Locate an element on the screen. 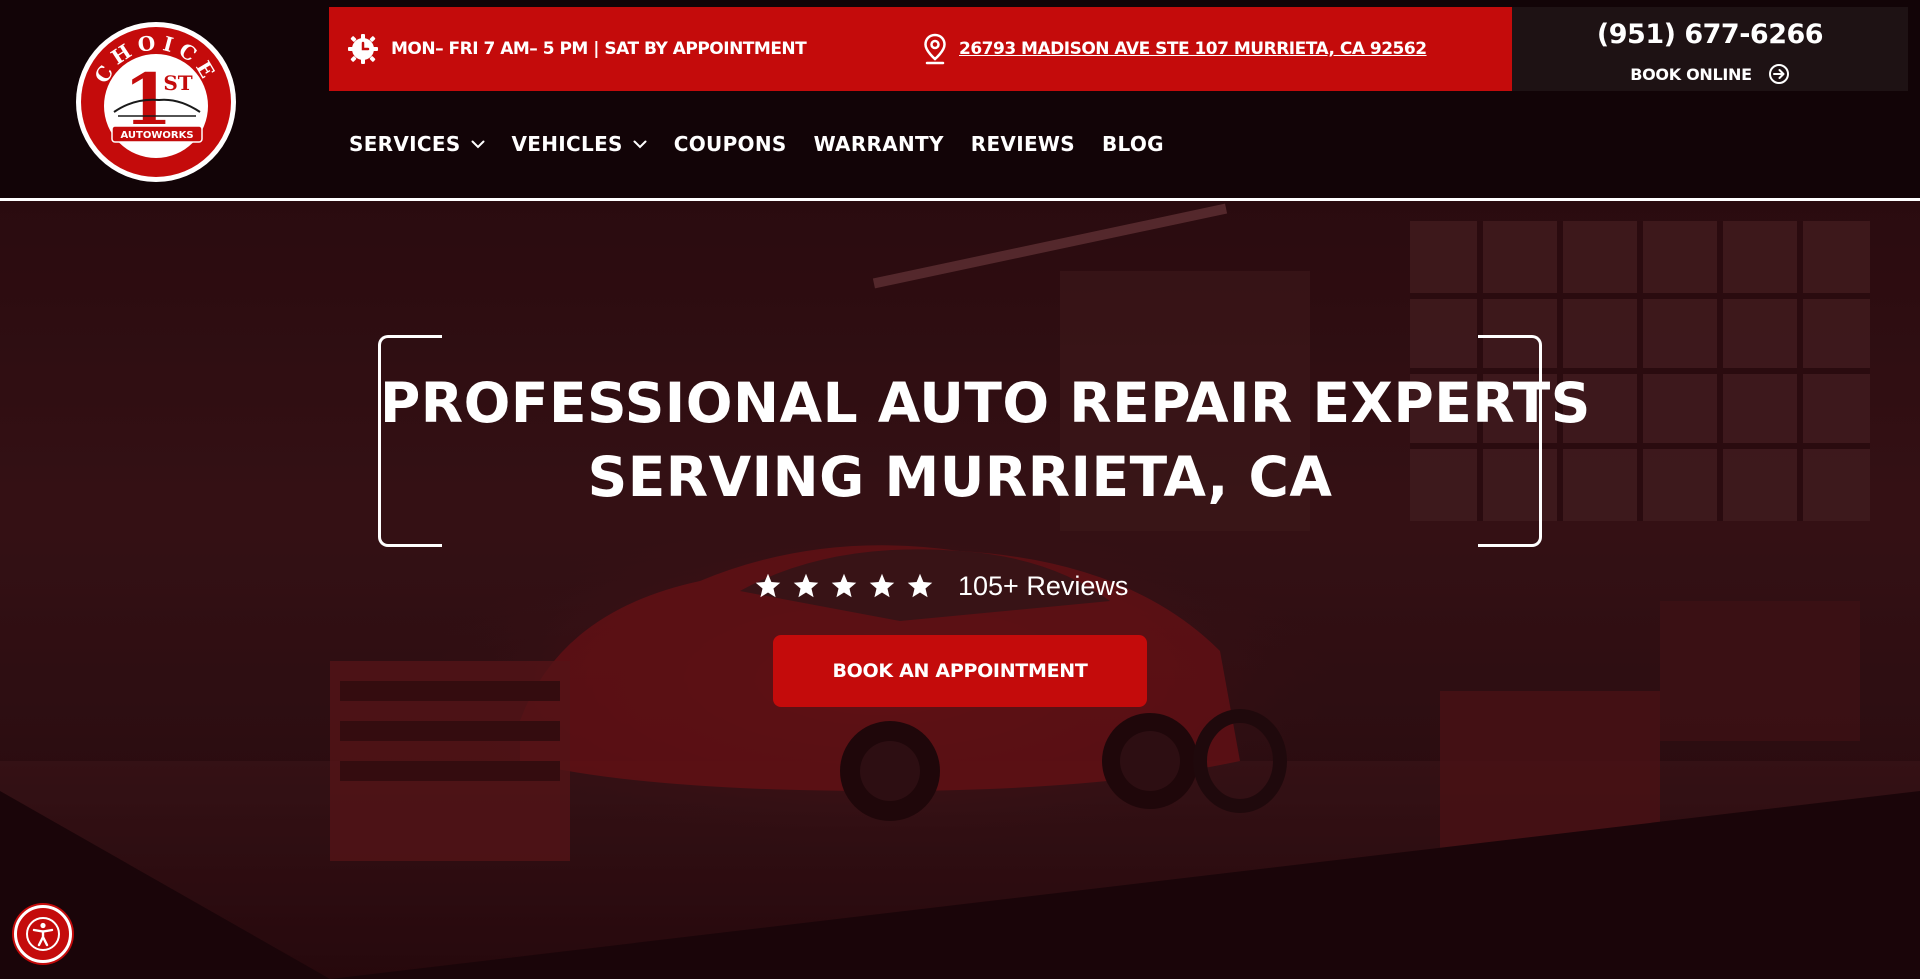 This screenshot has width=1920, height=979. phone-link: (951) 677-6266 is located at coordinates (1710, 34).